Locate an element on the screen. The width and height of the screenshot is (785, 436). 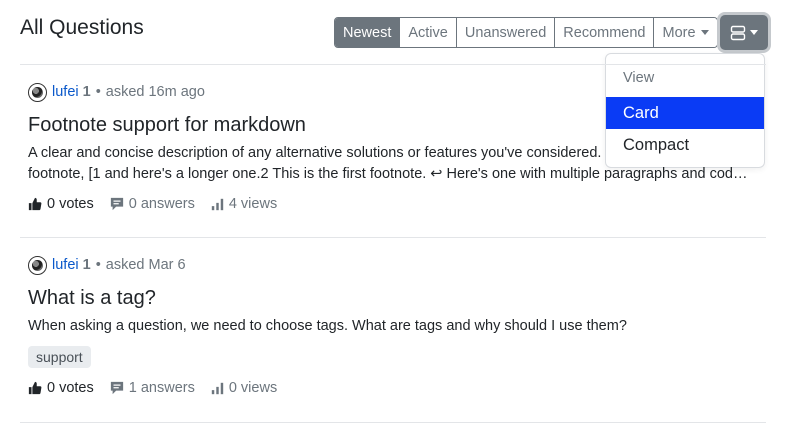
views-count: 4 views is located at coordinates (253, 204).